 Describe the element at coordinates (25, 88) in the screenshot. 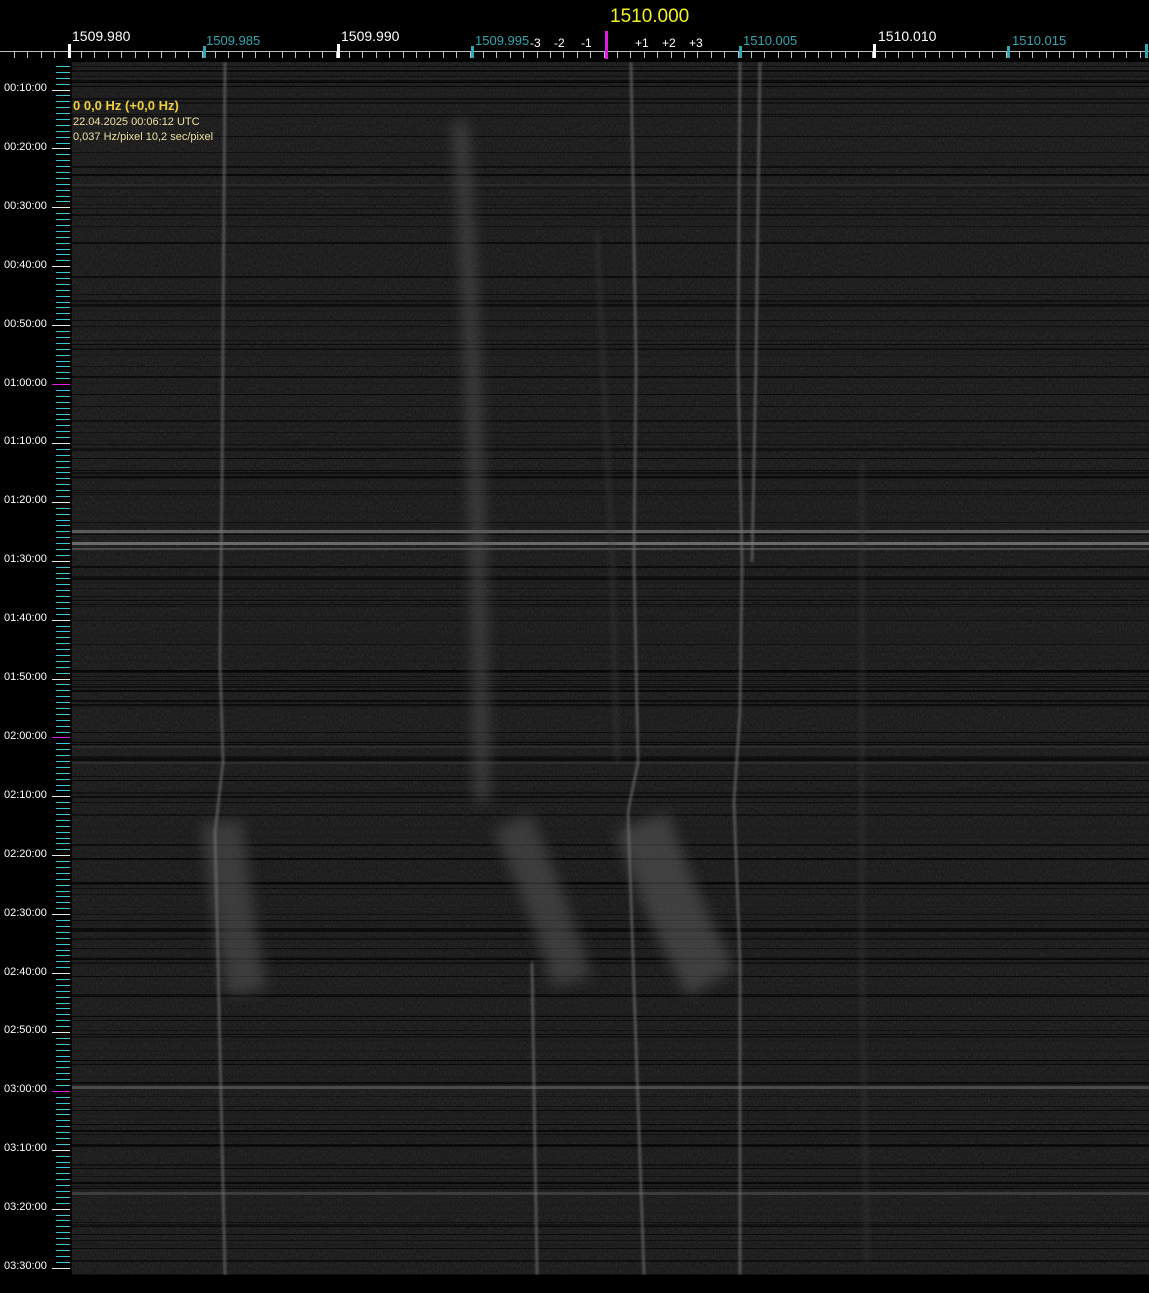

I see `time-label: 00:10:00` at that location.